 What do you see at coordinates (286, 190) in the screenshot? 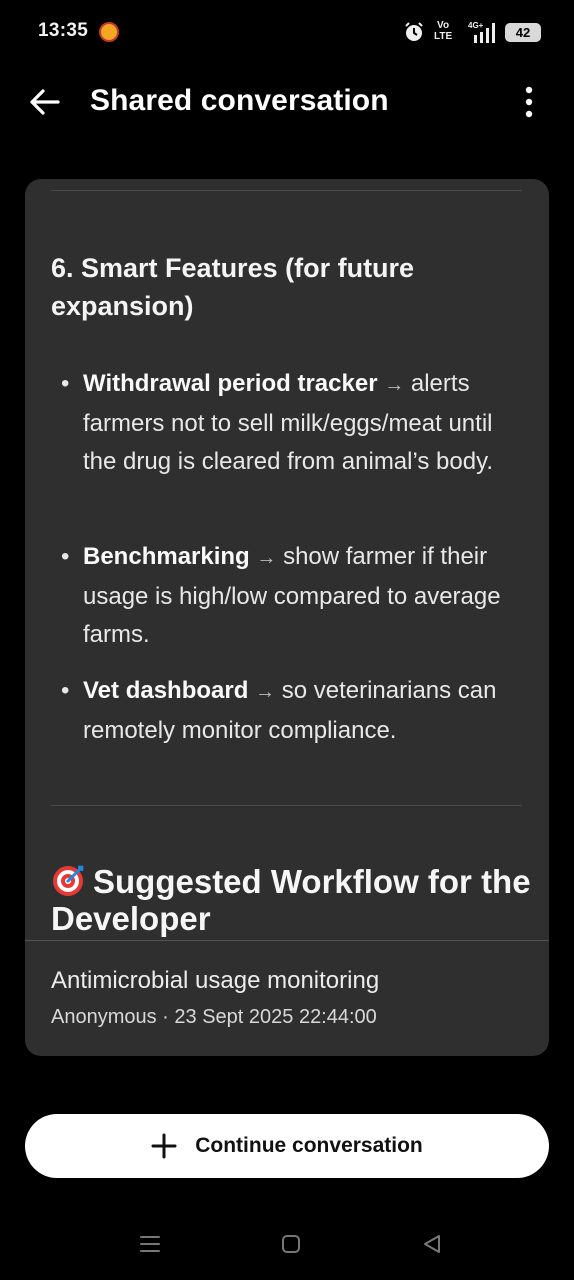
I see `top-divider` at bounding box center [286, 190].